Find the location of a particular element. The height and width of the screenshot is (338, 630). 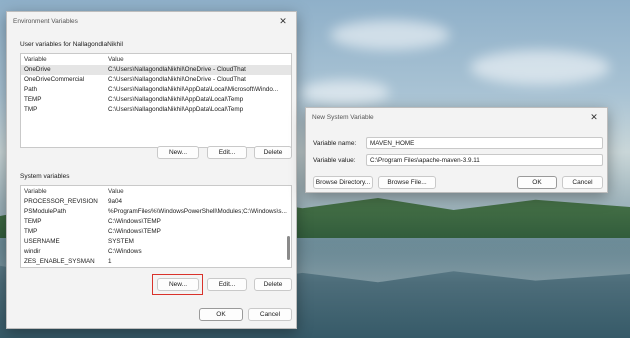

table-row: ZES_ENABLE_SYSMAN 1 is located at coordinates (156, 262).